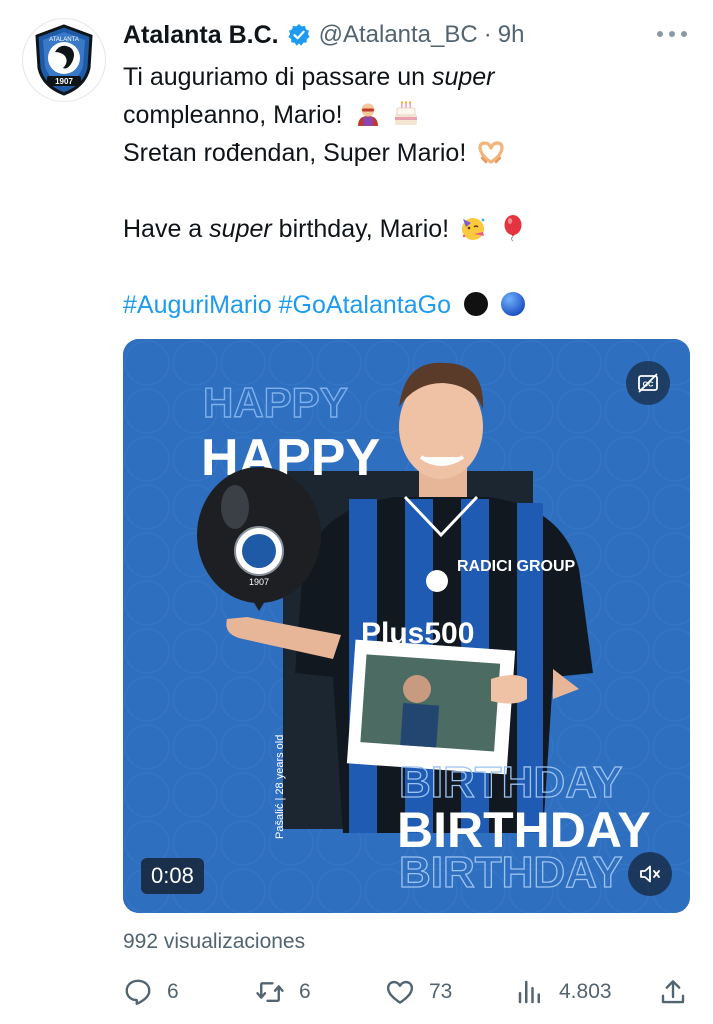  Describe the element at coordinates (172, 876) in the screenshot. I see `video-timer: 0:08` at that location.